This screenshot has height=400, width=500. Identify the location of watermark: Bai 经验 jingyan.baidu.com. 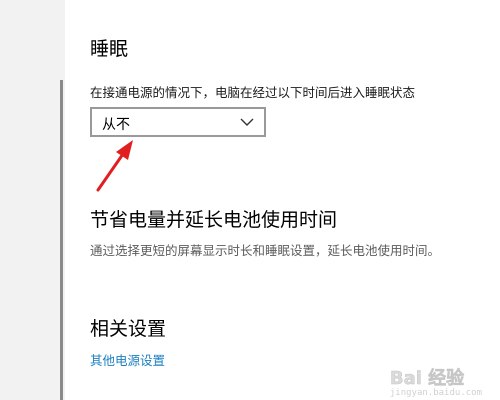
(436, 381).